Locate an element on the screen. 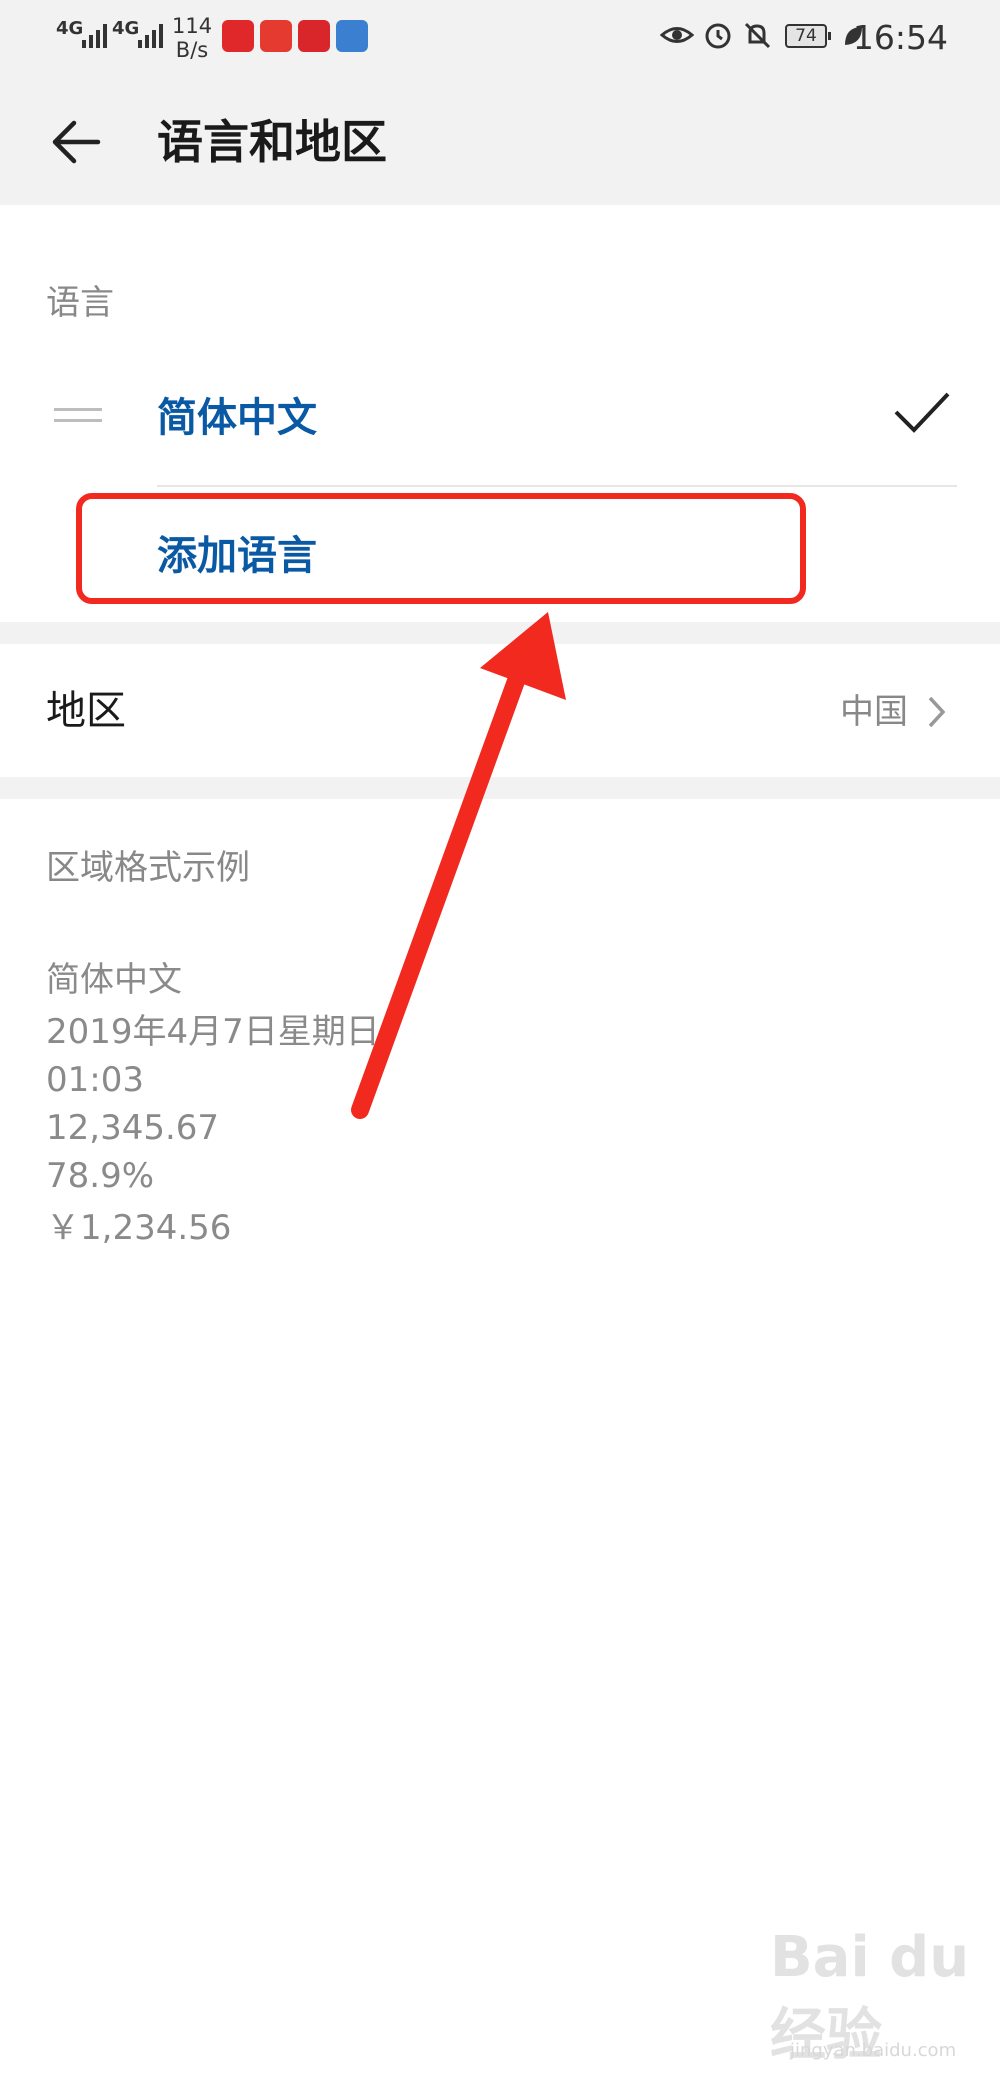  stock-app-icon is located at coordinates (238, 36).